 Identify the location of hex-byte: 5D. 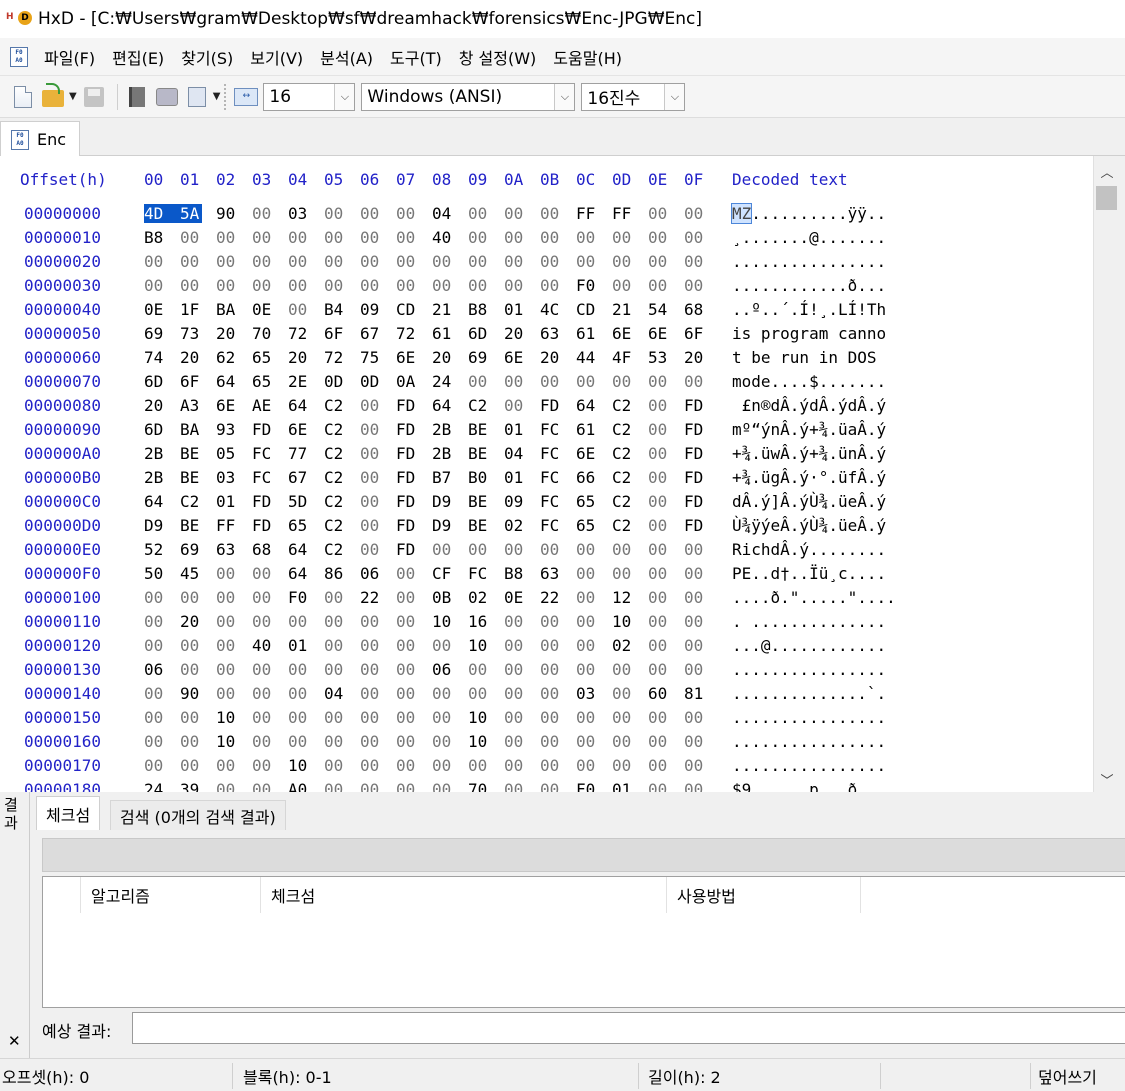
(299, 501).